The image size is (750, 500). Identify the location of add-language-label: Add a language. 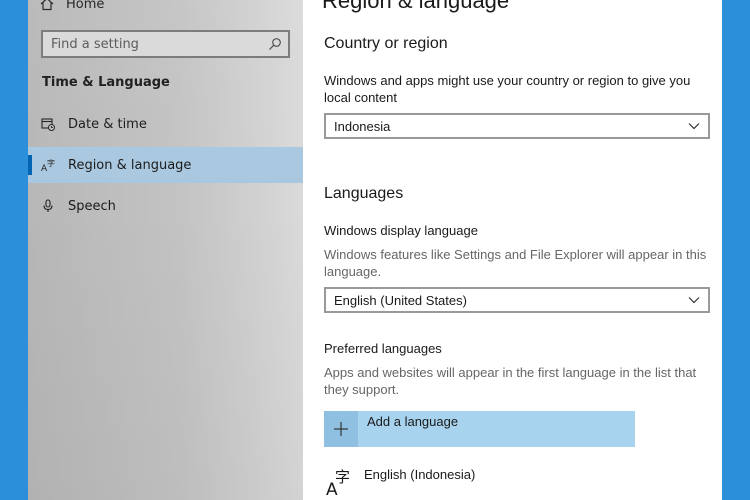
(413, 421).